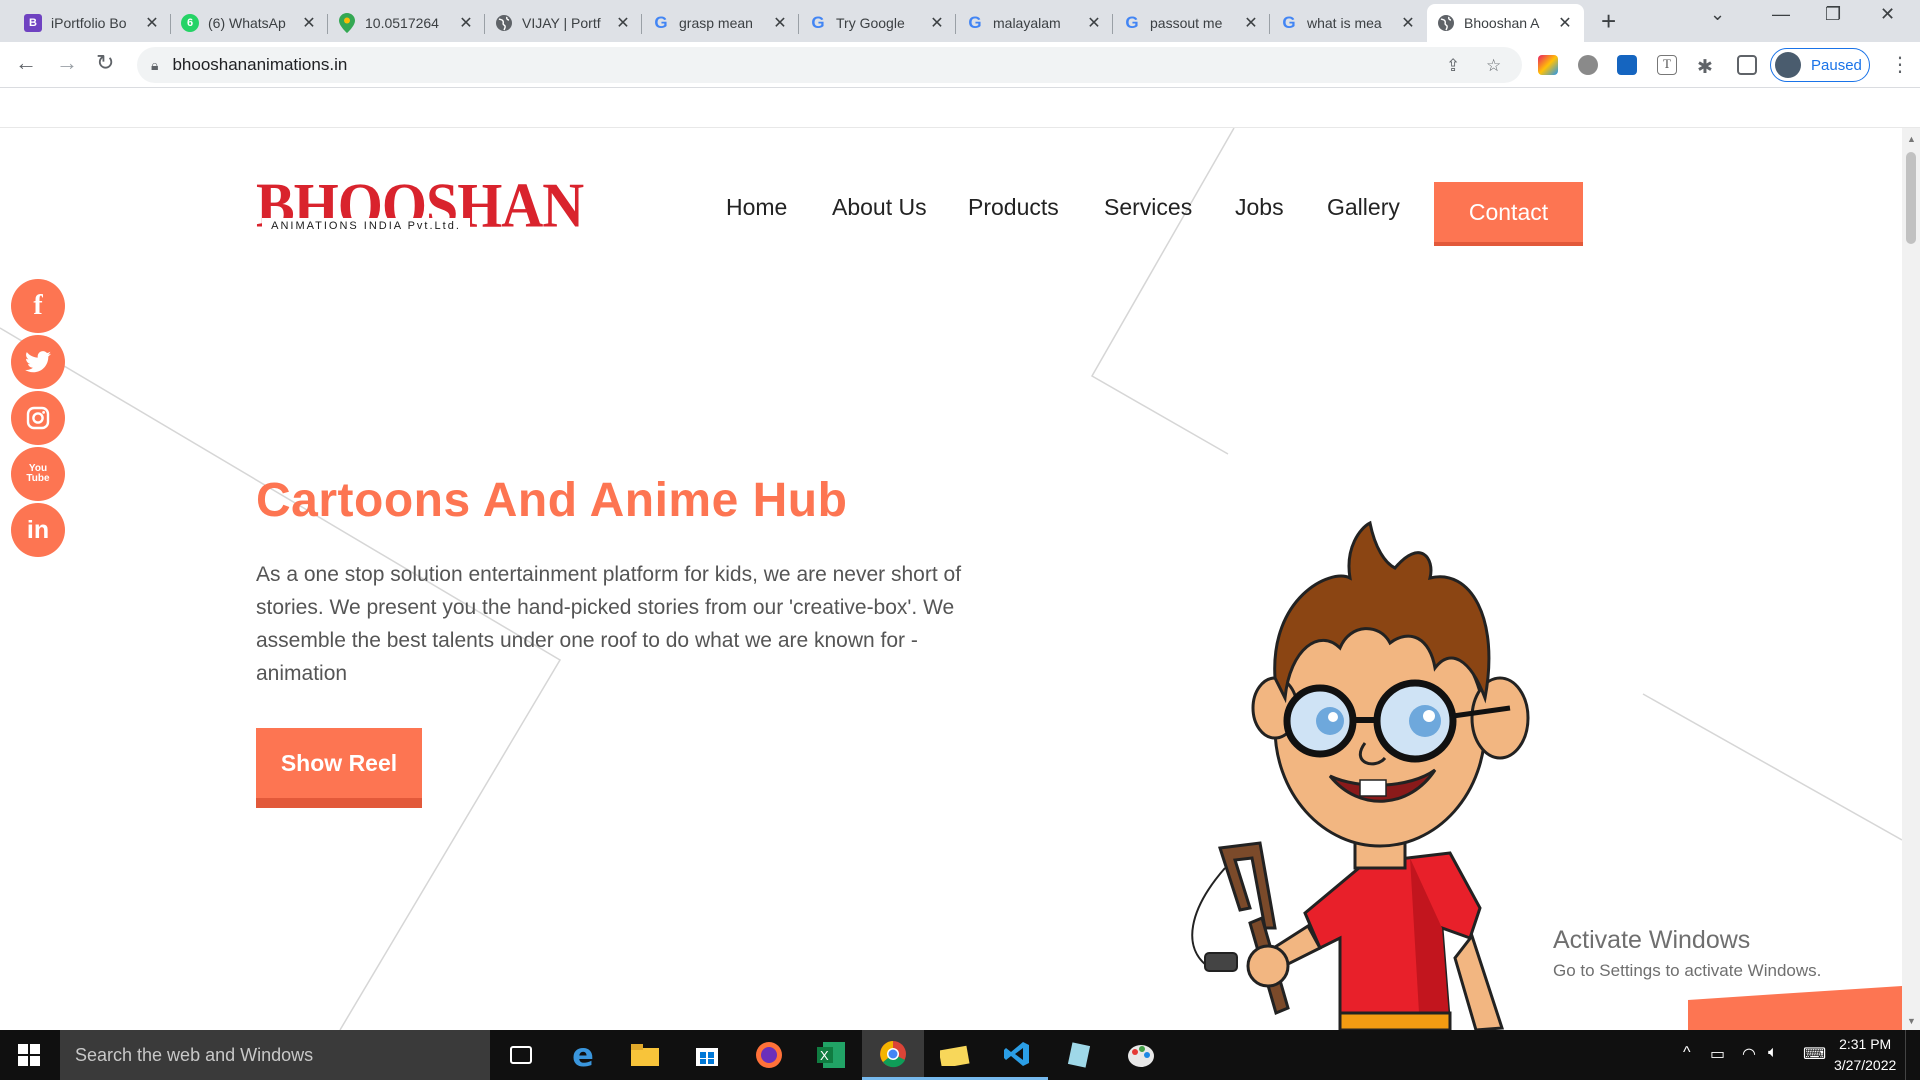 Image resolution: width=1920 pixels, height=1080 pixels. I want to click on address-bar: 🔒︎ bhooshananimations.in, so click(829, 65).